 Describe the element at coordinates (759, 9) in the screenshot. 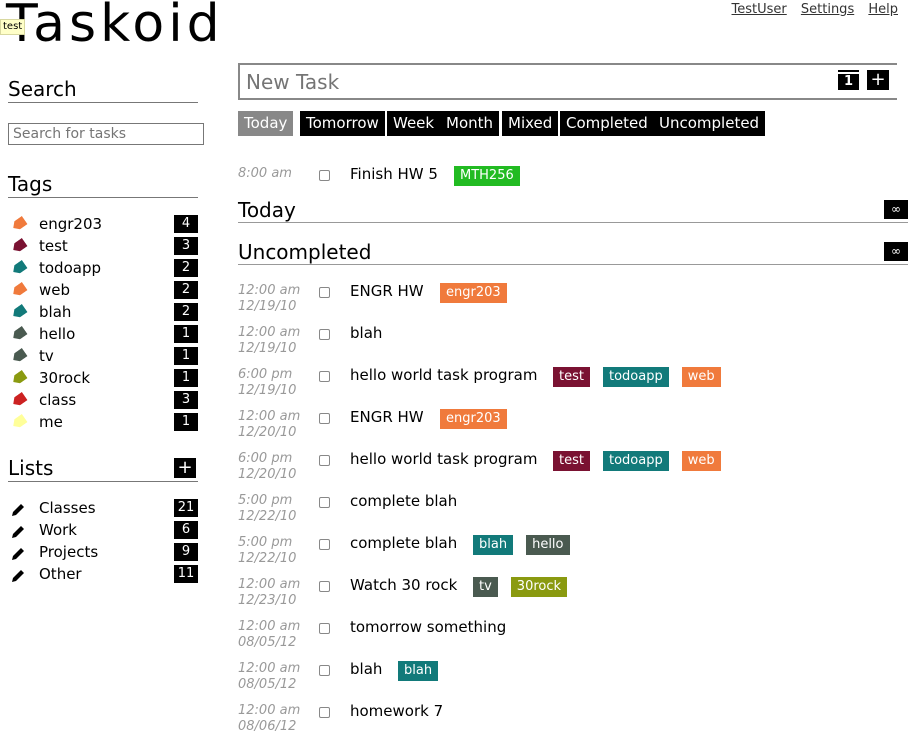

I see `link-testuser: TestUser` at that location.